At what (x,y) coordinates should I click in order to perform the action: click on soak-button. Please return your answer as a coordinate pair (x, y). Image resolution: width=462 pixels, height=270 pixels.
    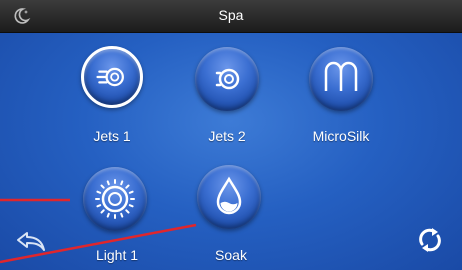
    Looking at the image, I should click on (229, 197).